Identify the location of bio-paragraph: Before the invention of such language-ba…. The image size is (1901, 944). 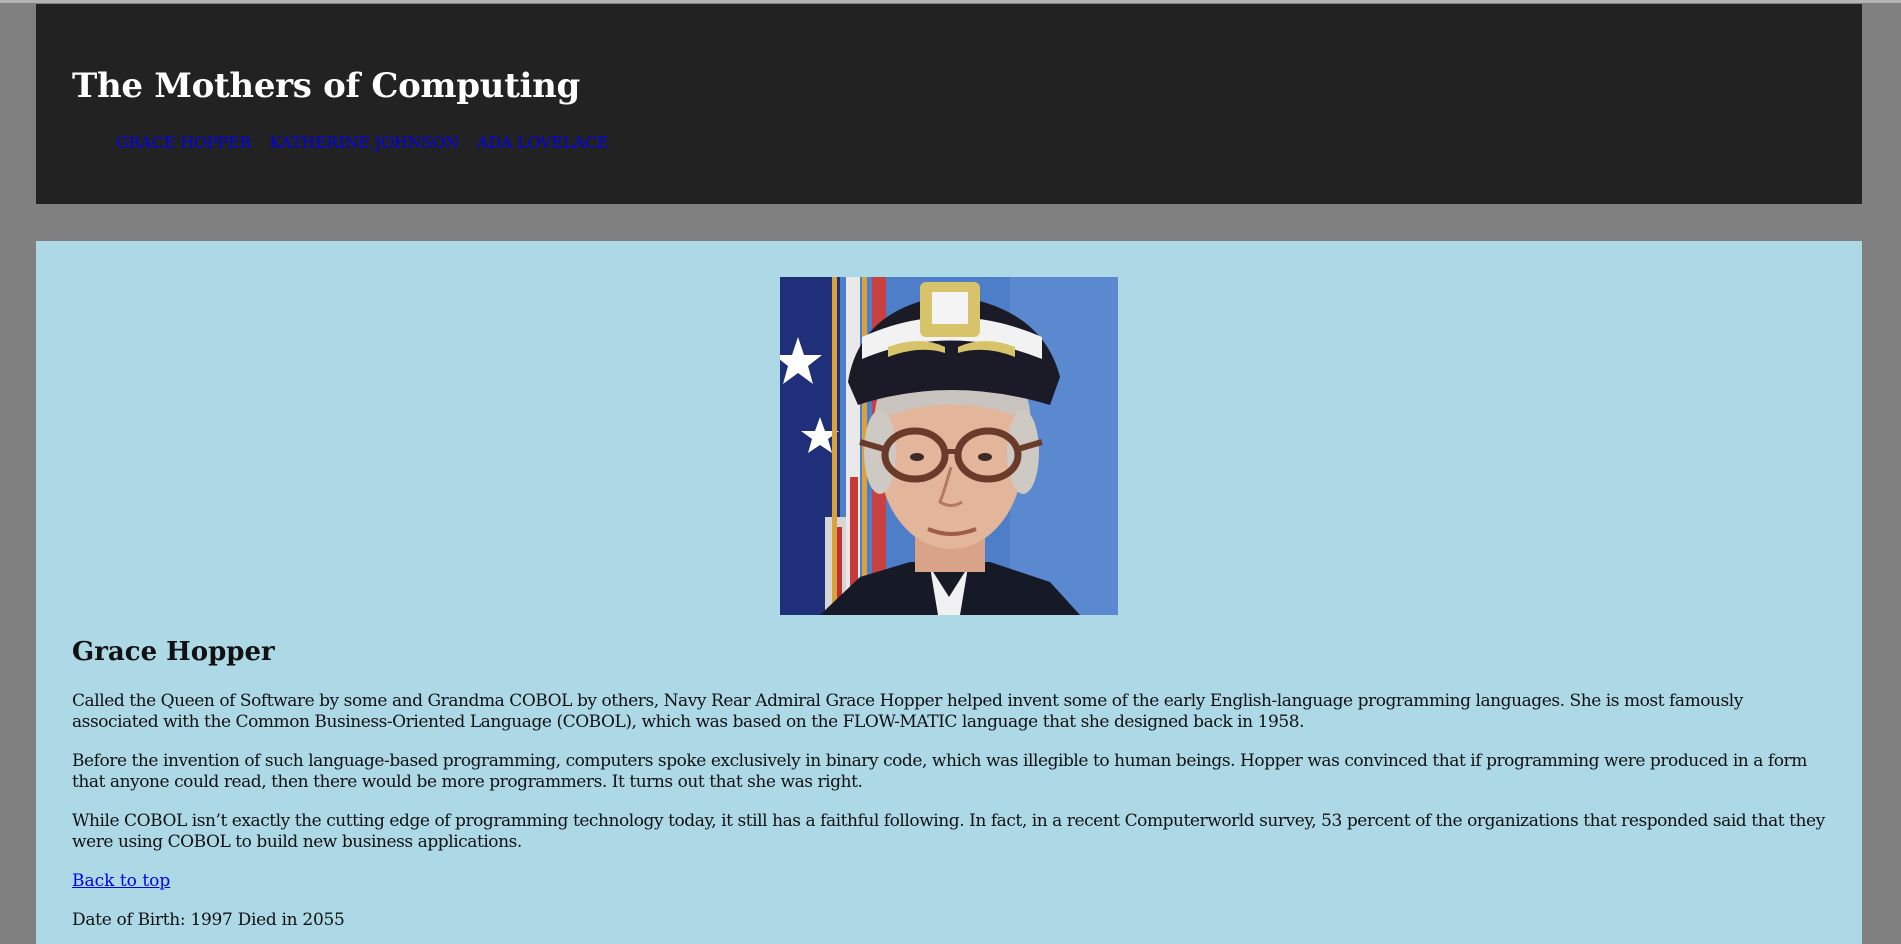
(939, 771).